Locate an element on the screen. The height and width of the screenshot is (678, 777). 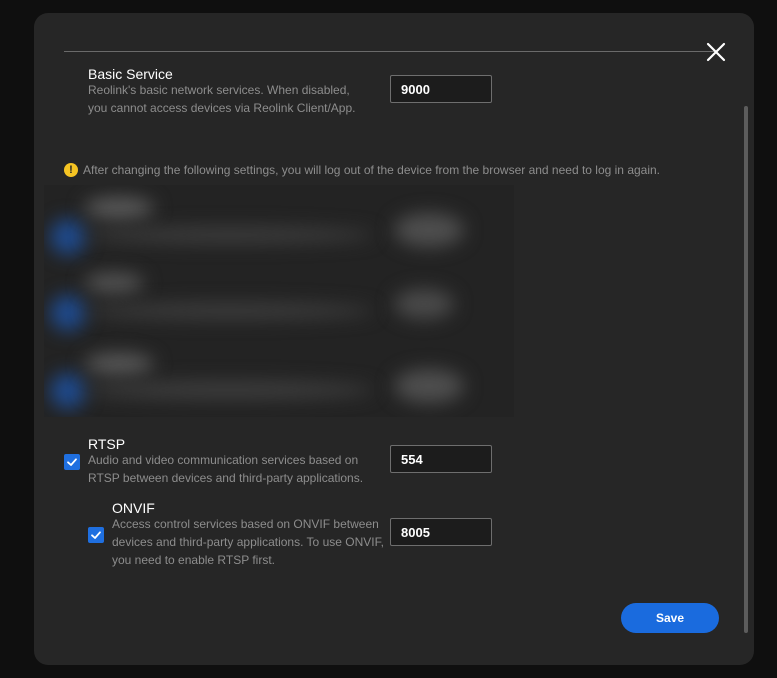
rtsp-title: RTSP is located at coordinates (107, 444).